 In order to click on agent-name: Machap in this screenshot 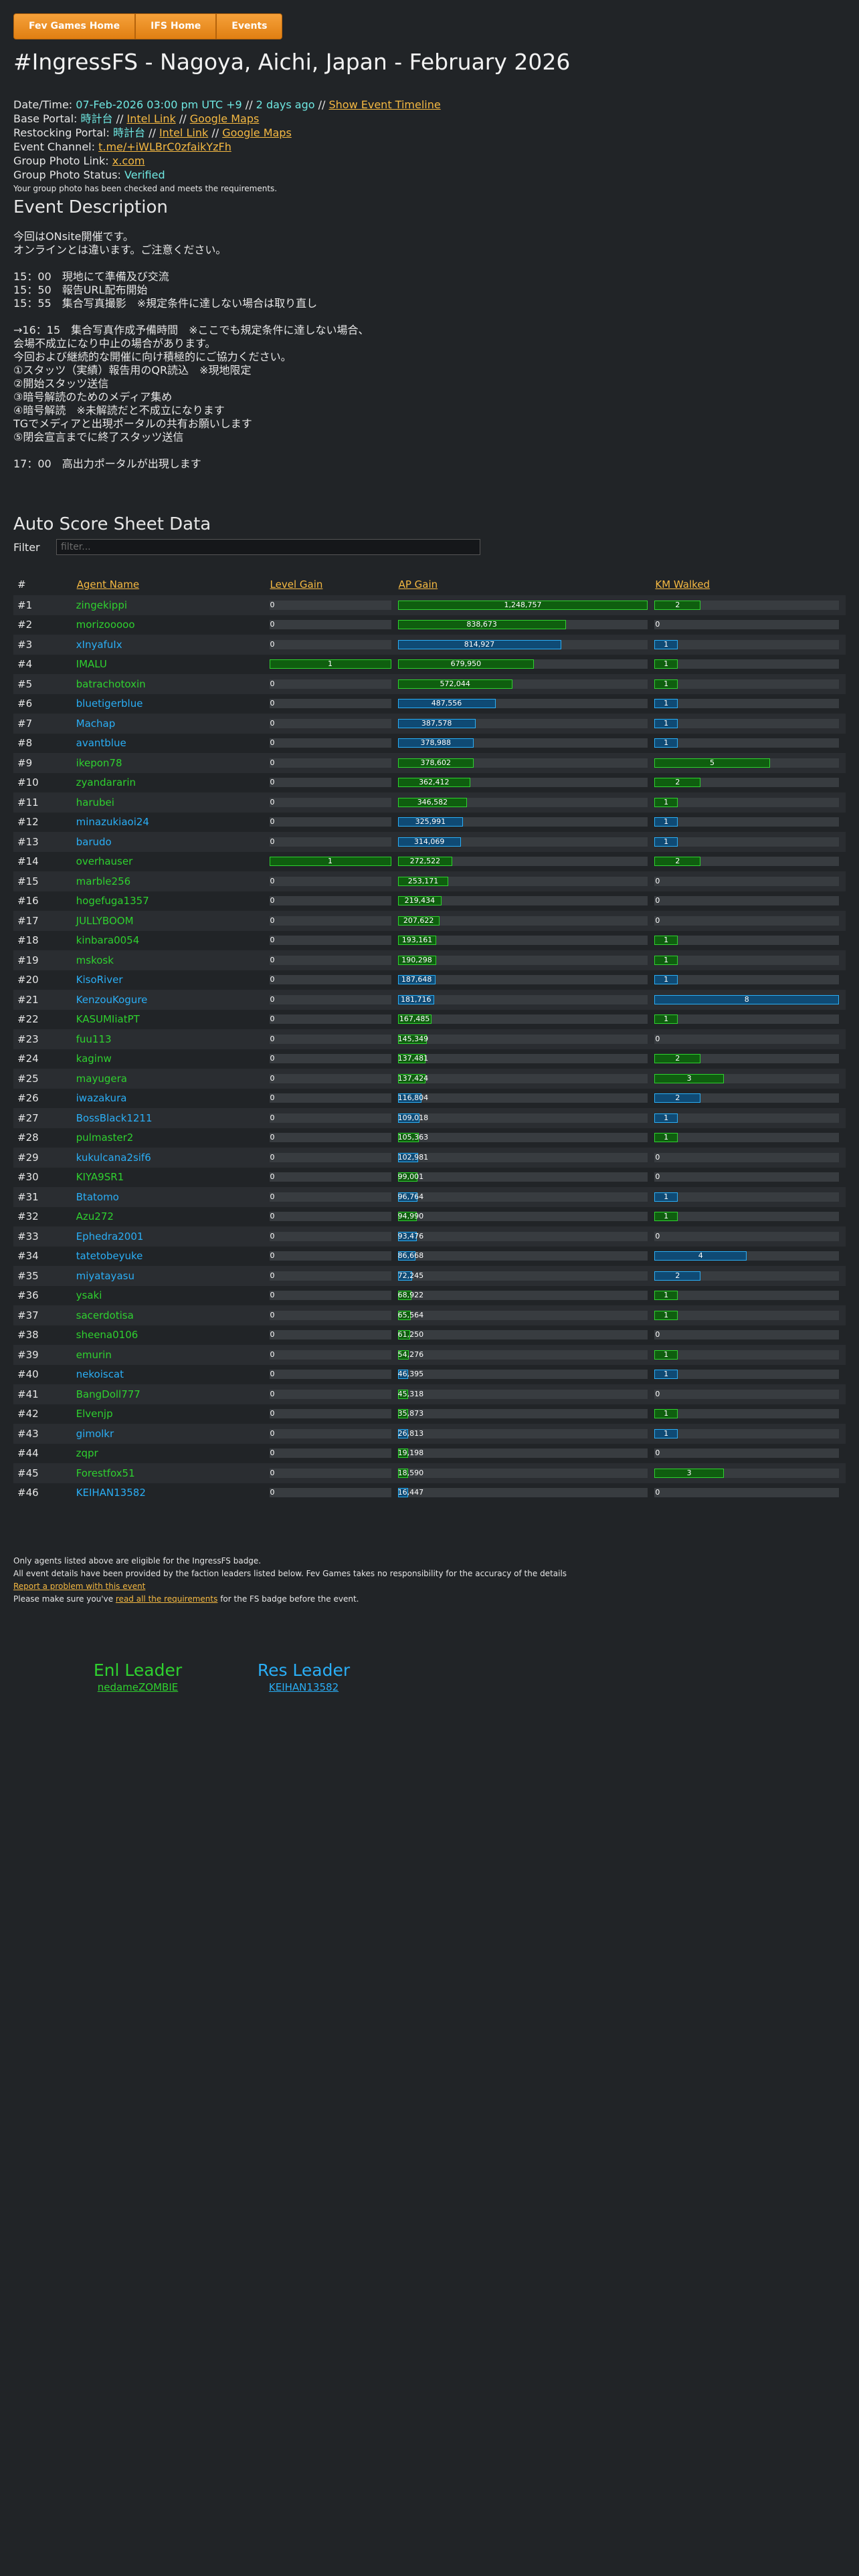, I will do `click(173, 724)`.